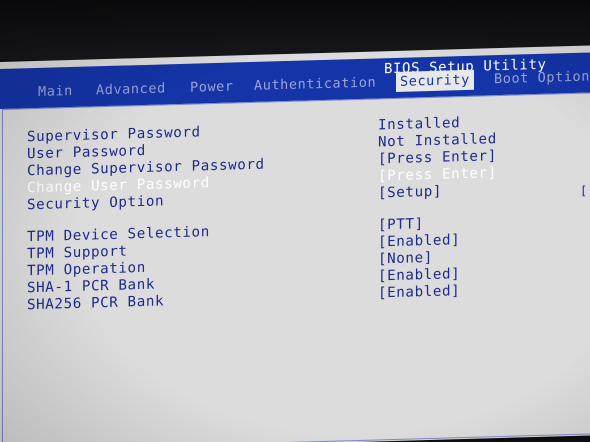 This screenshot has width=590, height=442. What do you see at coordinates (55, 91) in the screenshot?
I see `tab-main: Main` at bounding box center [55, 91].